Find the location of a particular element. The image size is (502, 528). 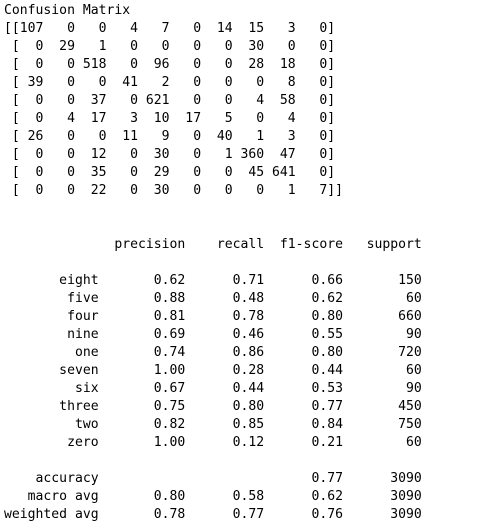

matrix-row: [ 0 4 17 3 10 17 5 0 4 0] is located at coordinates (170, 118).